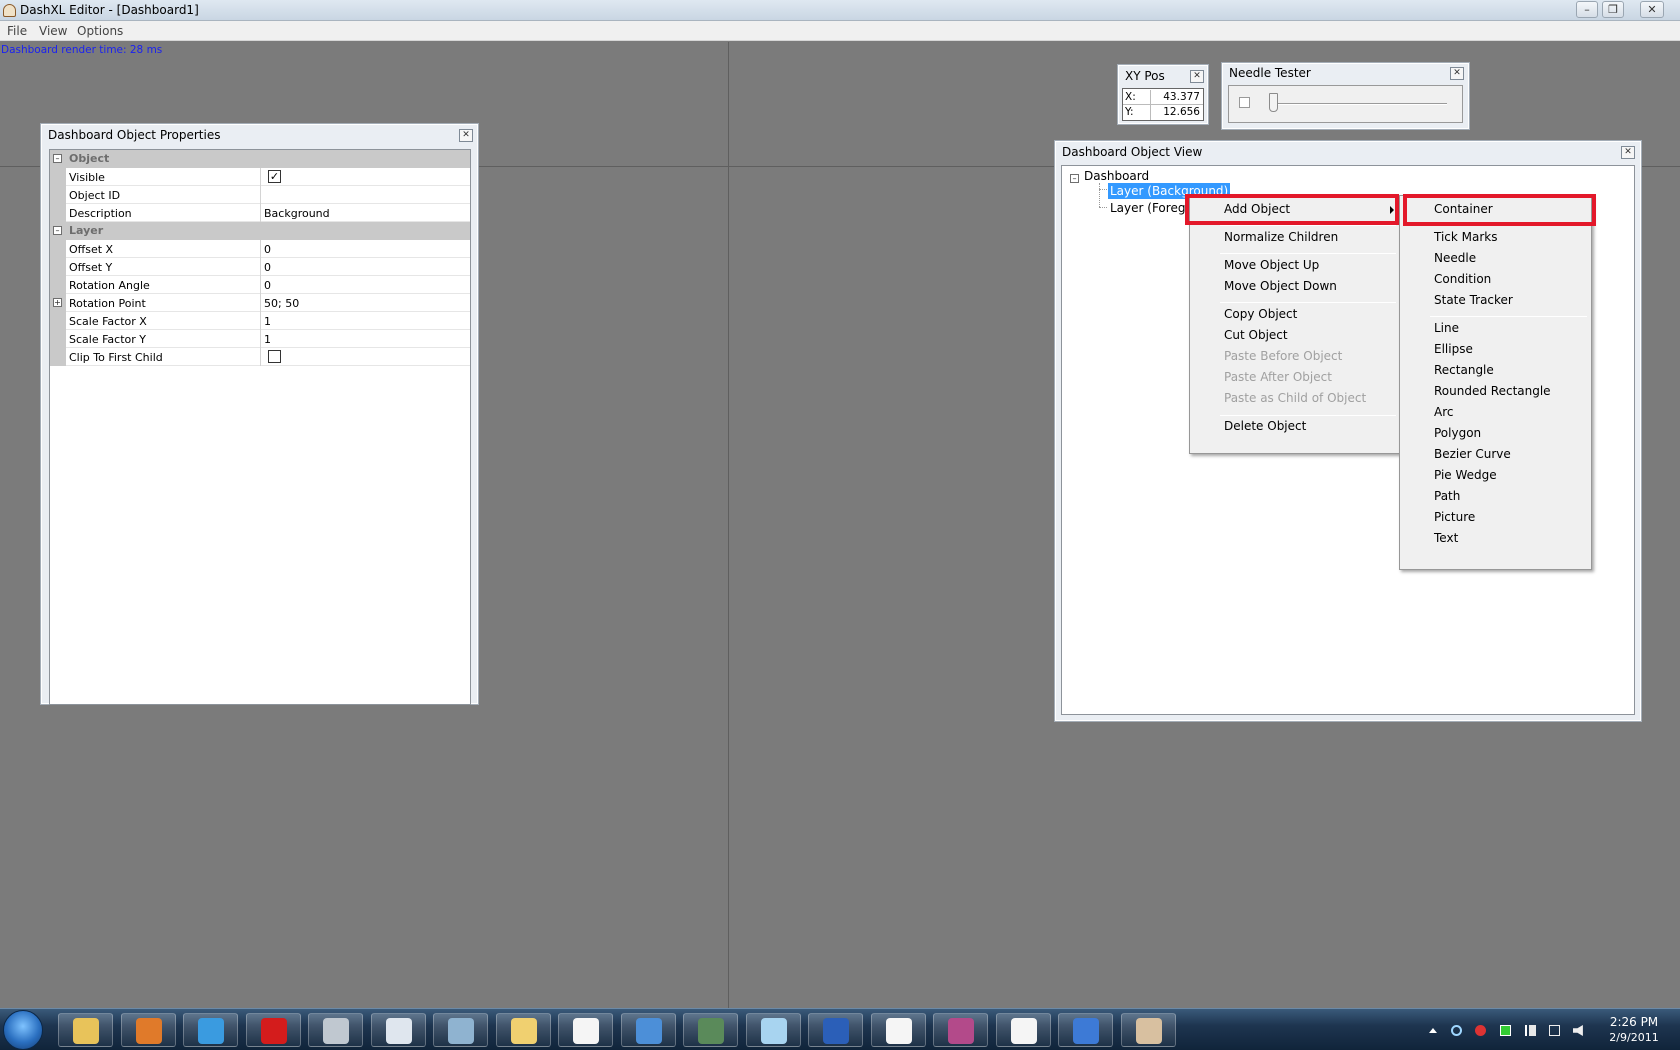 Image resolution: width=1680 pixels, height=1050 pixels. What do you see at coordinates (1345, 96) in the screenshot?
I see `needle-tester-panel: Needle Tester ✕` at bounding box center [1345, 96].